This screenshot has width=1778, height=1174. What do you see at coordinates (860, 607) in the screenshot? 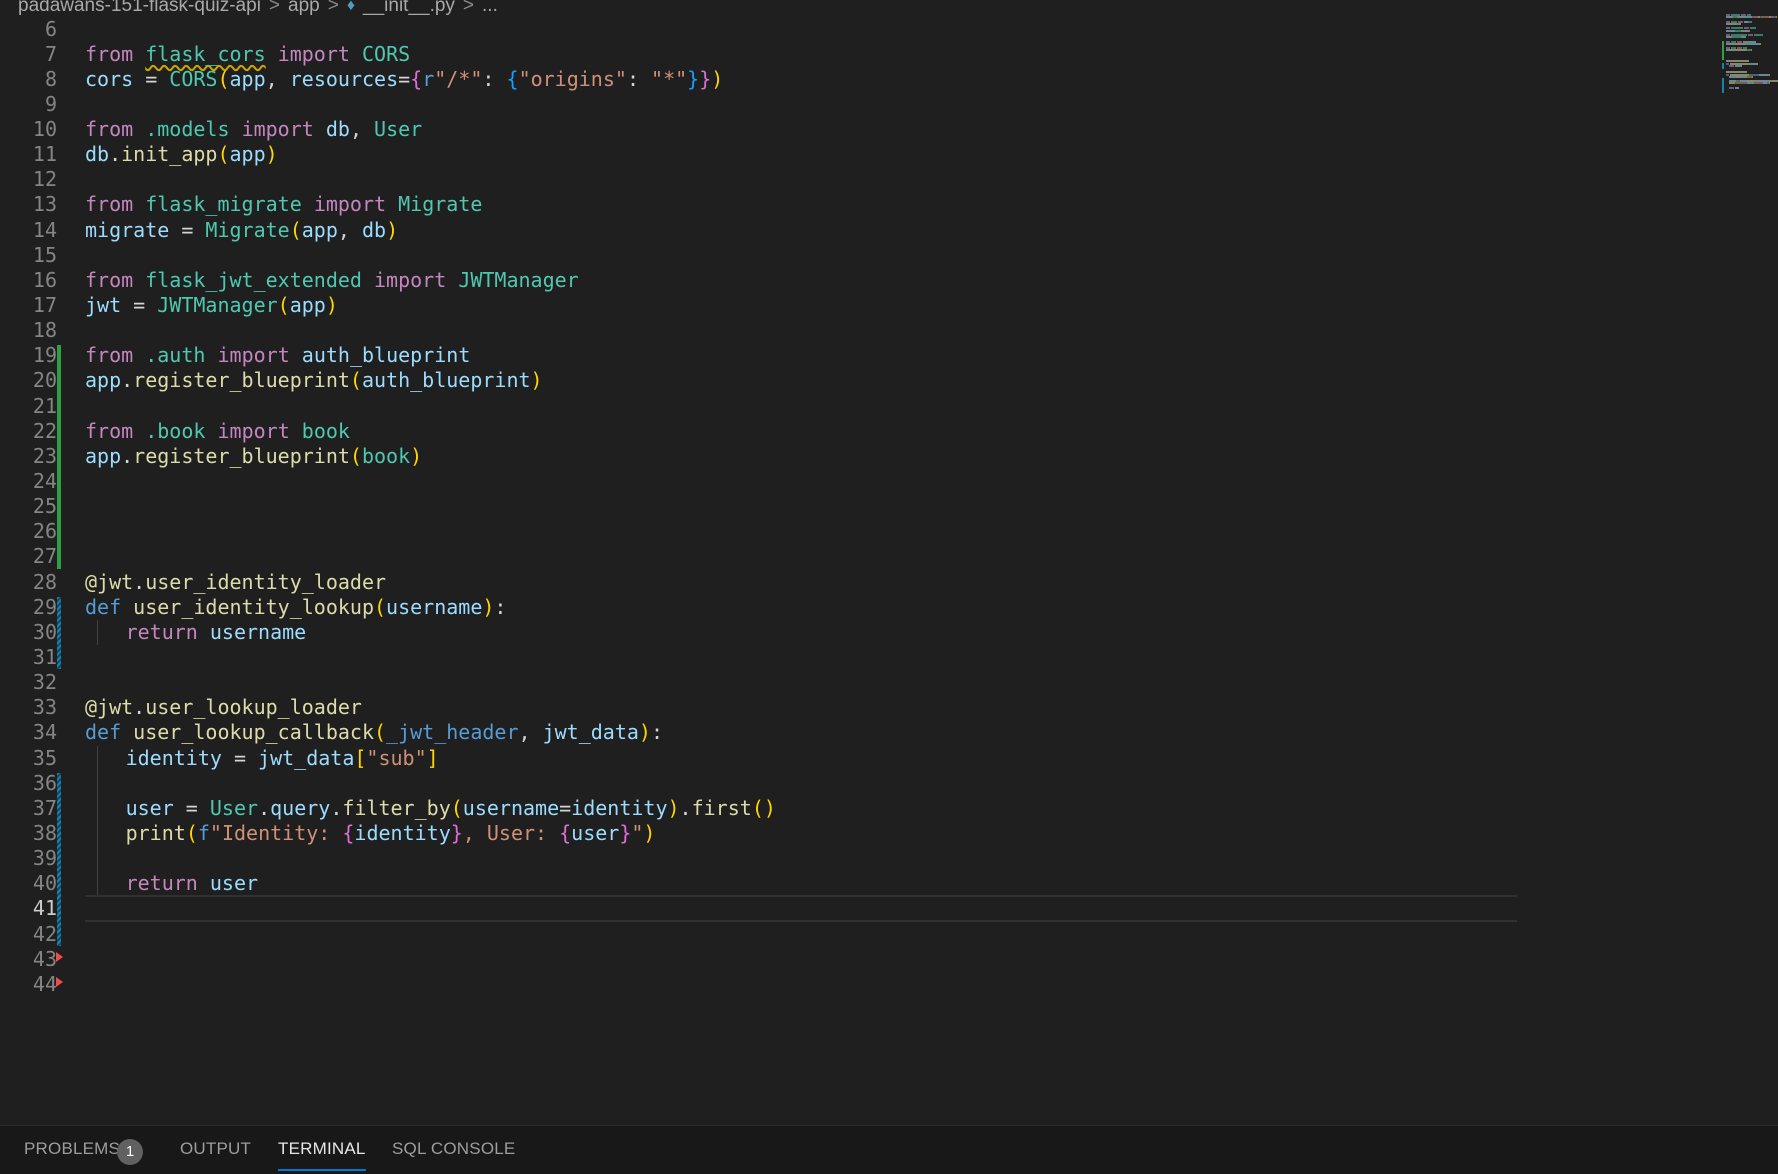
I see `code-line: 29 def user_identity_lookup(username):` at bounding box center [860, 607].